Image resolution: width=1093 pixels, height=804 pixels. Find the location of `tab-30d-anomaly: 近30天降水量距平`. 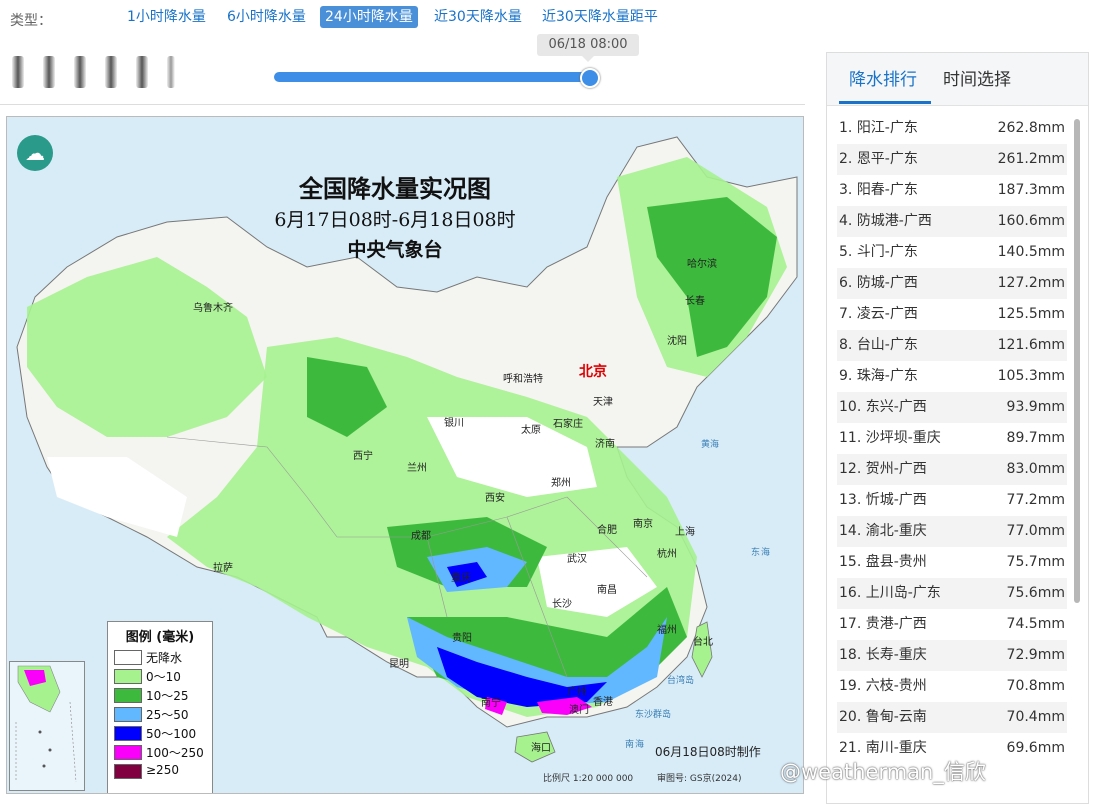

tab-30d-anomaly: 近30天降水量距平 is located at coordinates (600, 17).